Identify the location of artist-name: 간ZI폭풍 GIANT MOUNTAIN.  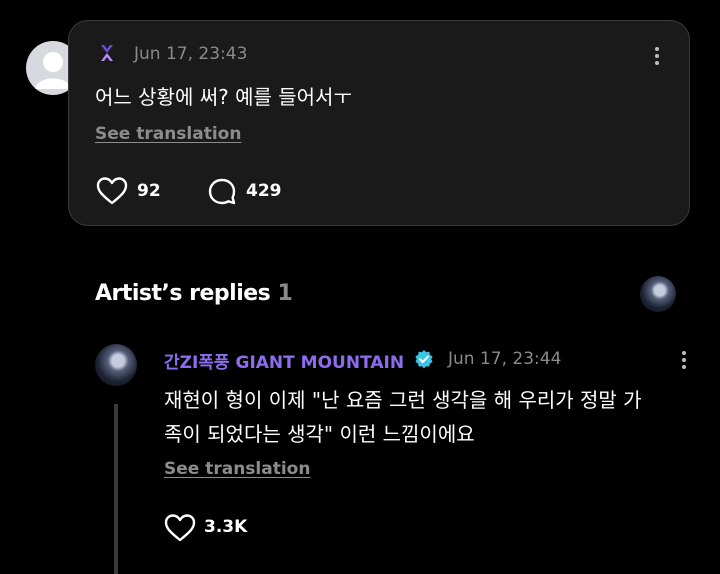
(284, 360).